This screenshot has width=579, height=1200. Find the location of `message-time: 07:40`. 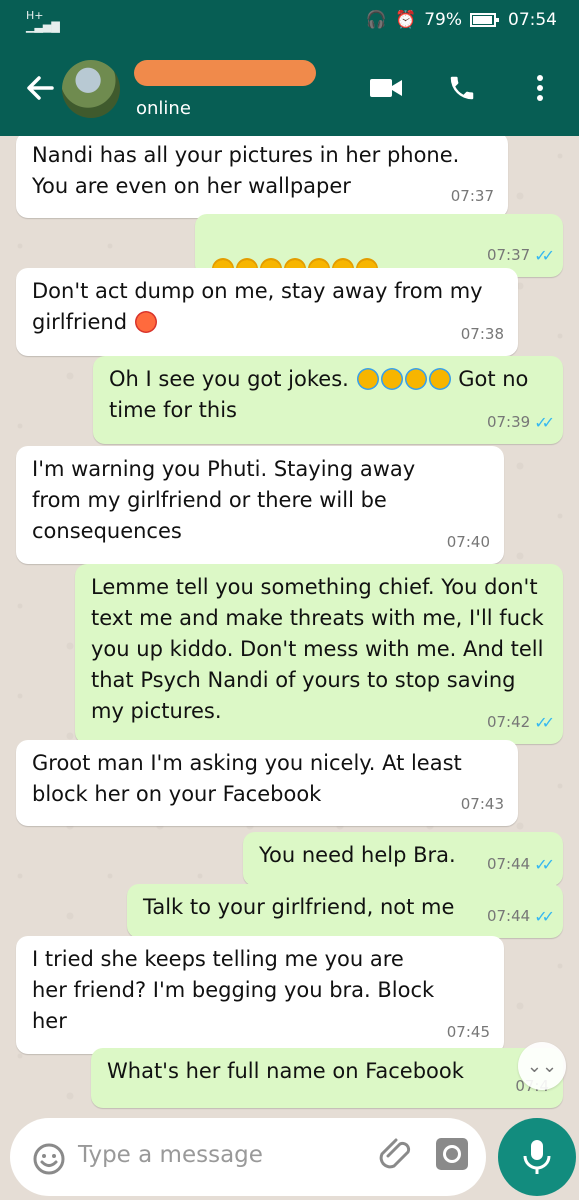

message-time: 07:40 is located at coordinates (468, 542).